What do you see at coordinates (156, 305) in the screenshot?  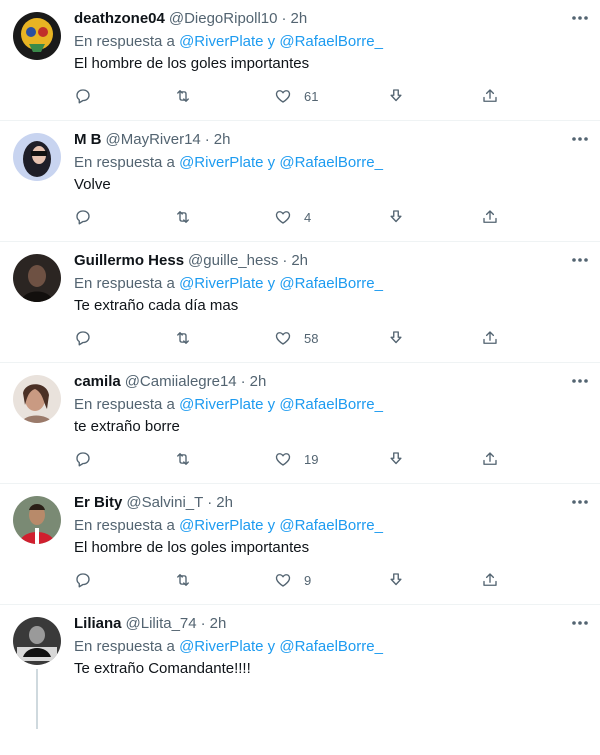 I see `tweet-text: Te extraño cada día mas` at bounding box center [156, 305].